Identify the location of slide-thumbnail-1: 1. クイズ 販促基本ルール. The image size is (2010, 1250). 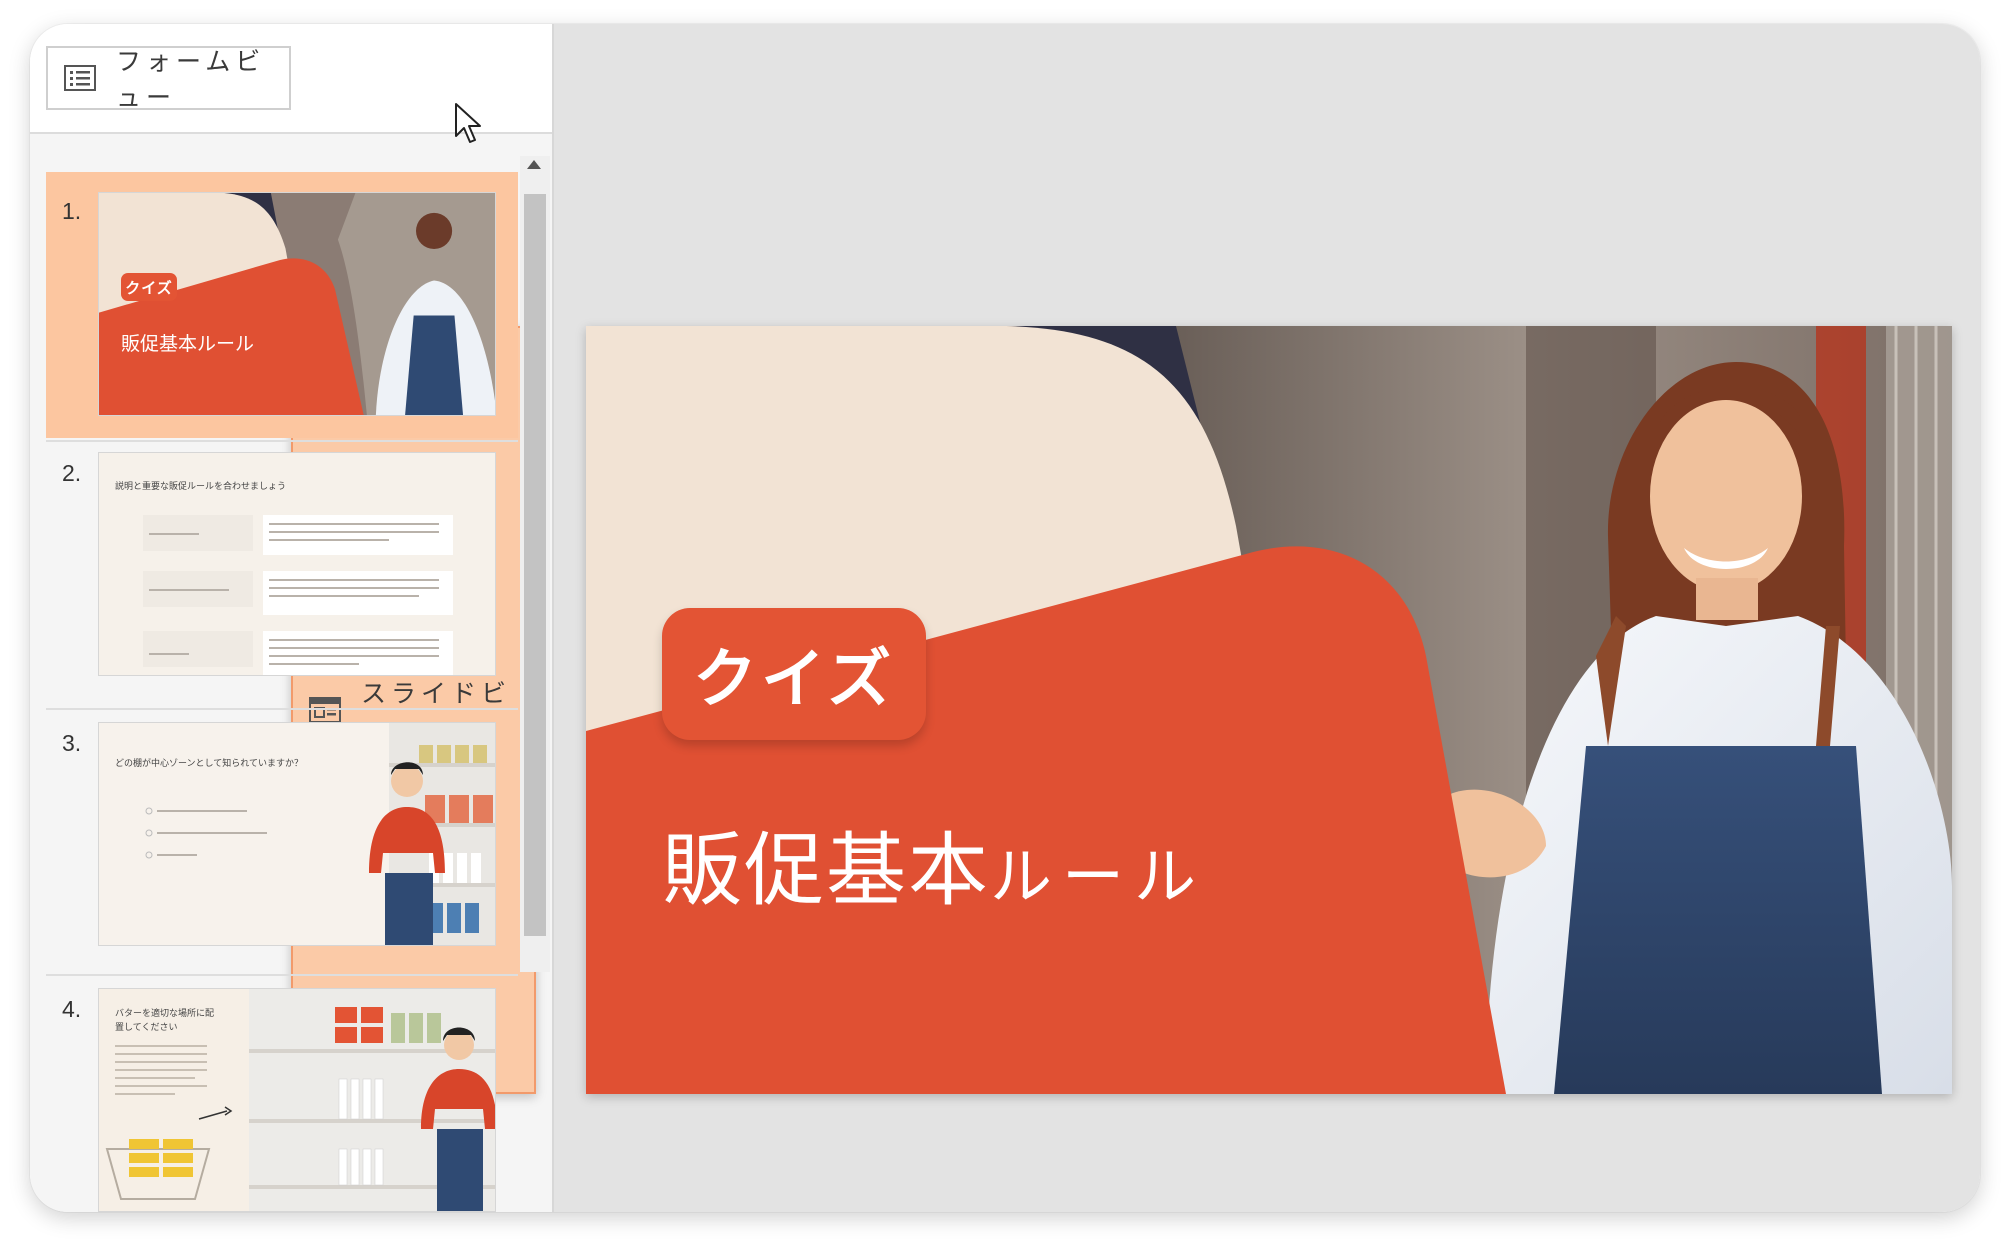
(282, 305).